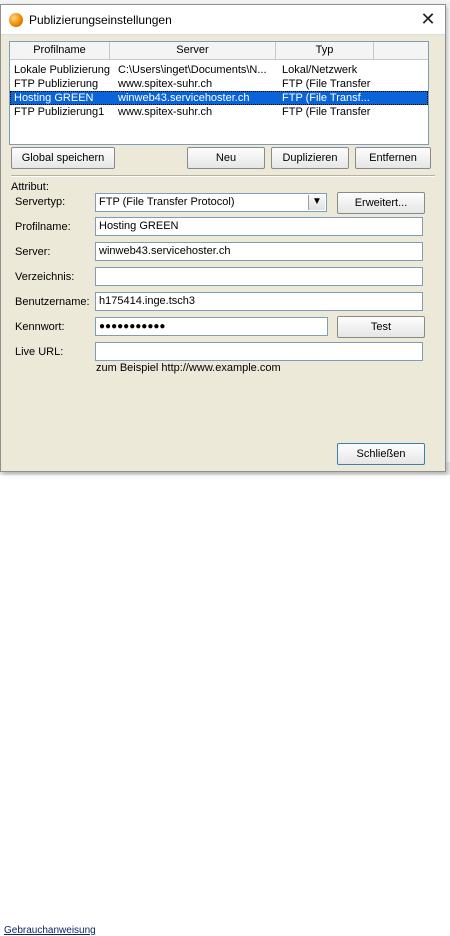  Describe the element at coordinates (16, 20) in the screenshot. I see `app-orange-ball-icon` at that location.